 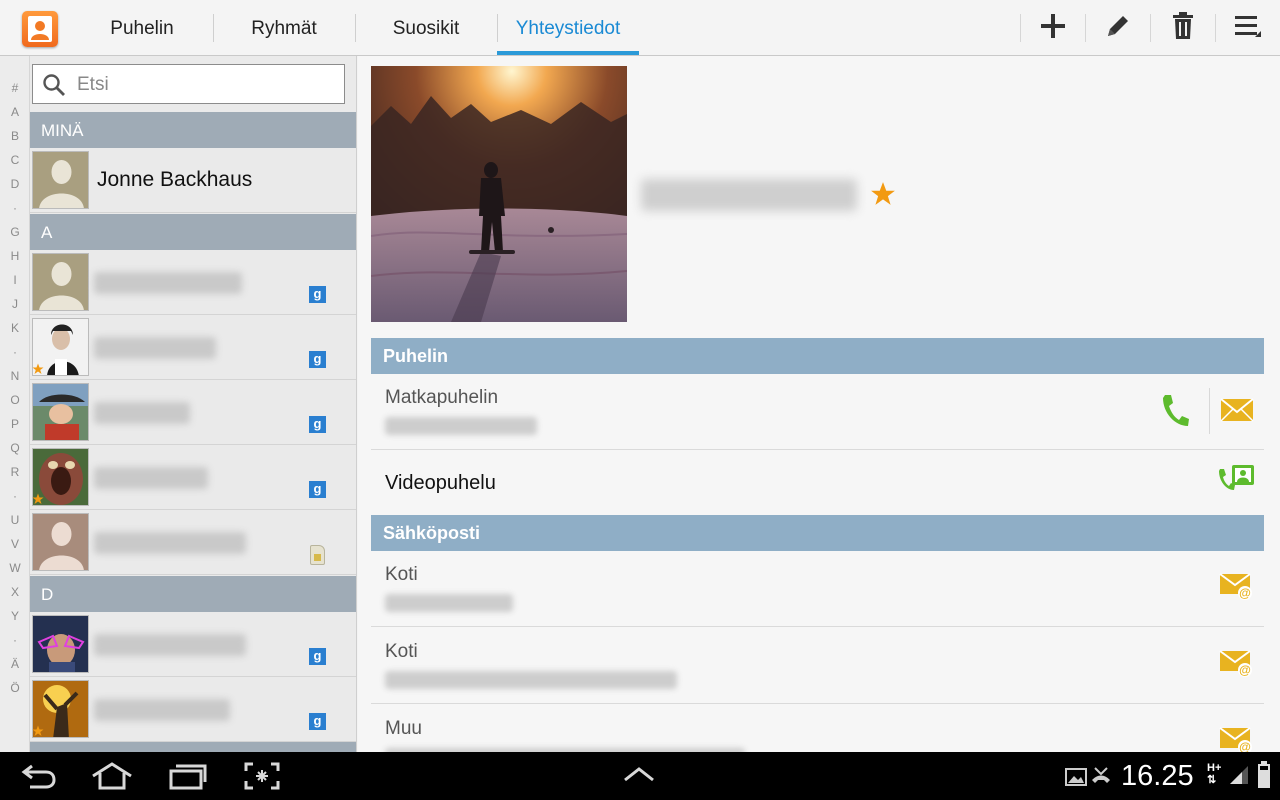 I want to click on index-letter: R, so click(x=15, y=472).